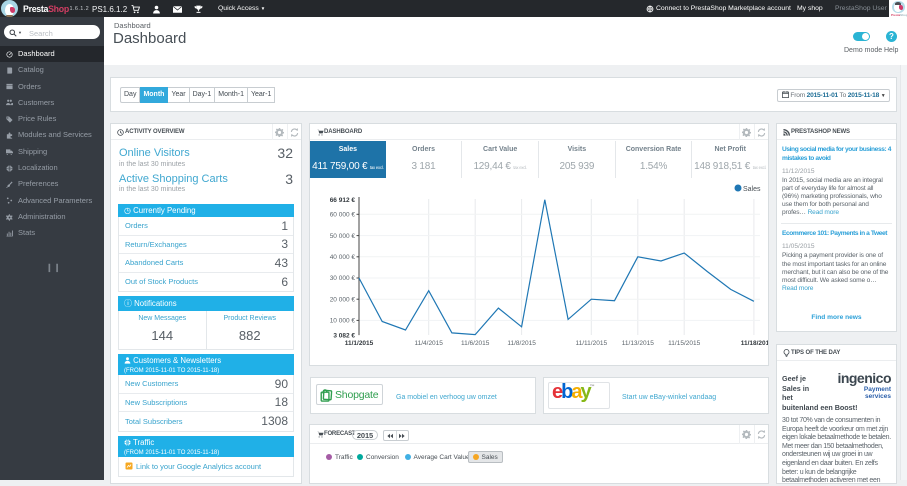 The image size is (907, 486). What do you see at coordinates (754, 343) in the screenshot?
I see `svg-text: 11/18/201` at bounding box center [754, 343].